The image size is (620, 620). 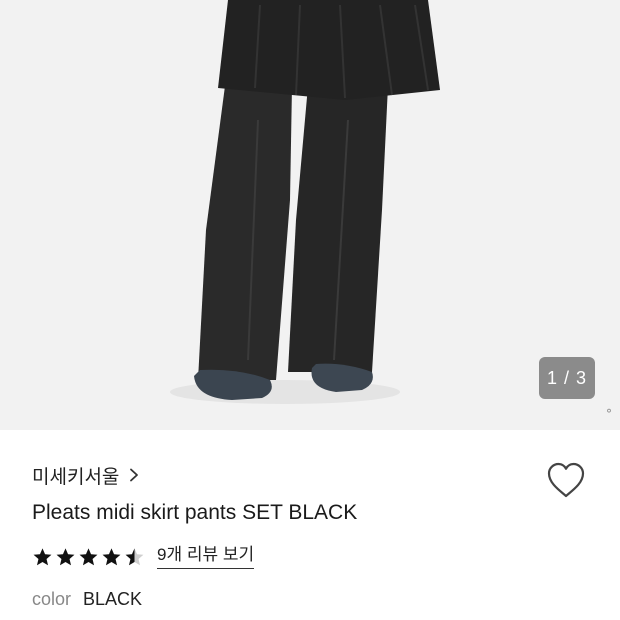 What do you see at coordinates (52, 599) in the screenshot?
I see `color-label: color` at bounding box center [52, 599].